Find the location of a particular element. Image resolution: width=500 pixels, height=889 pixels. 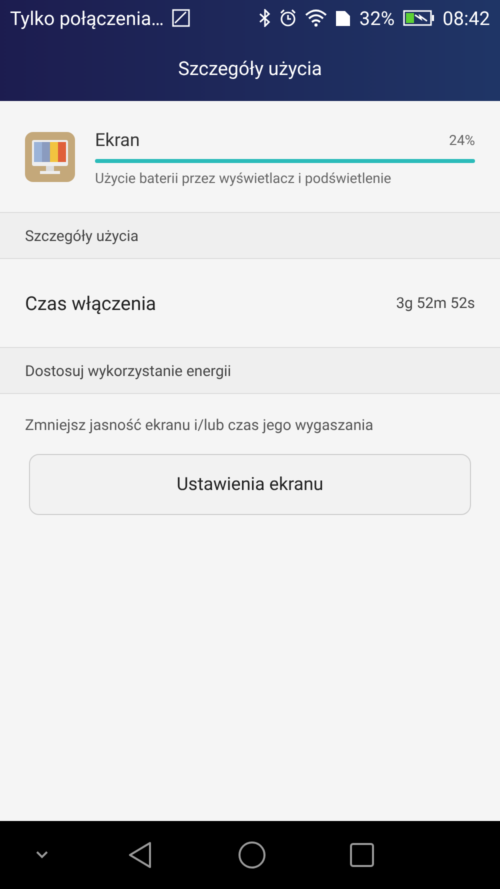

bluetooth-icon is located at coordinates (265, 18).